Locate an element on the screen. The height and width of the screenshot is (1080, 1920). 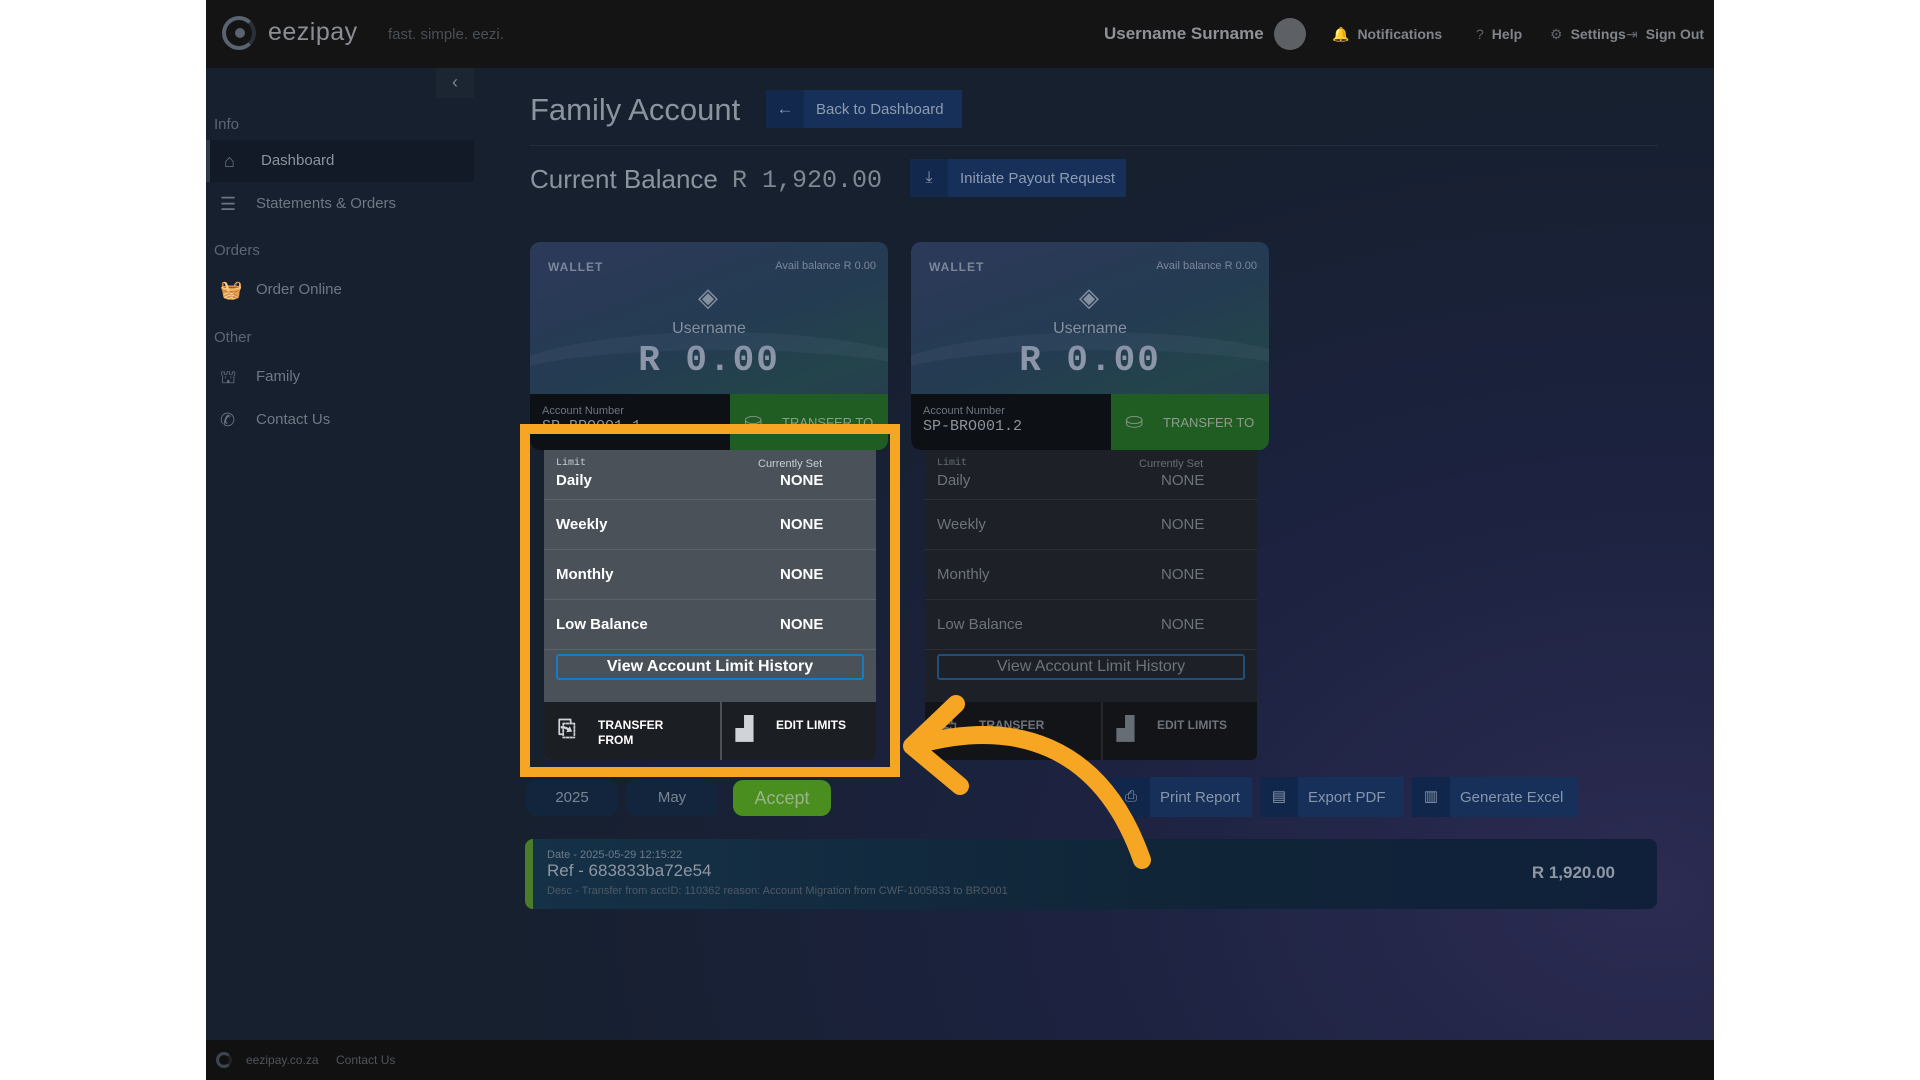
arrow-left-icon: ← is located at coordinates (785, 109).